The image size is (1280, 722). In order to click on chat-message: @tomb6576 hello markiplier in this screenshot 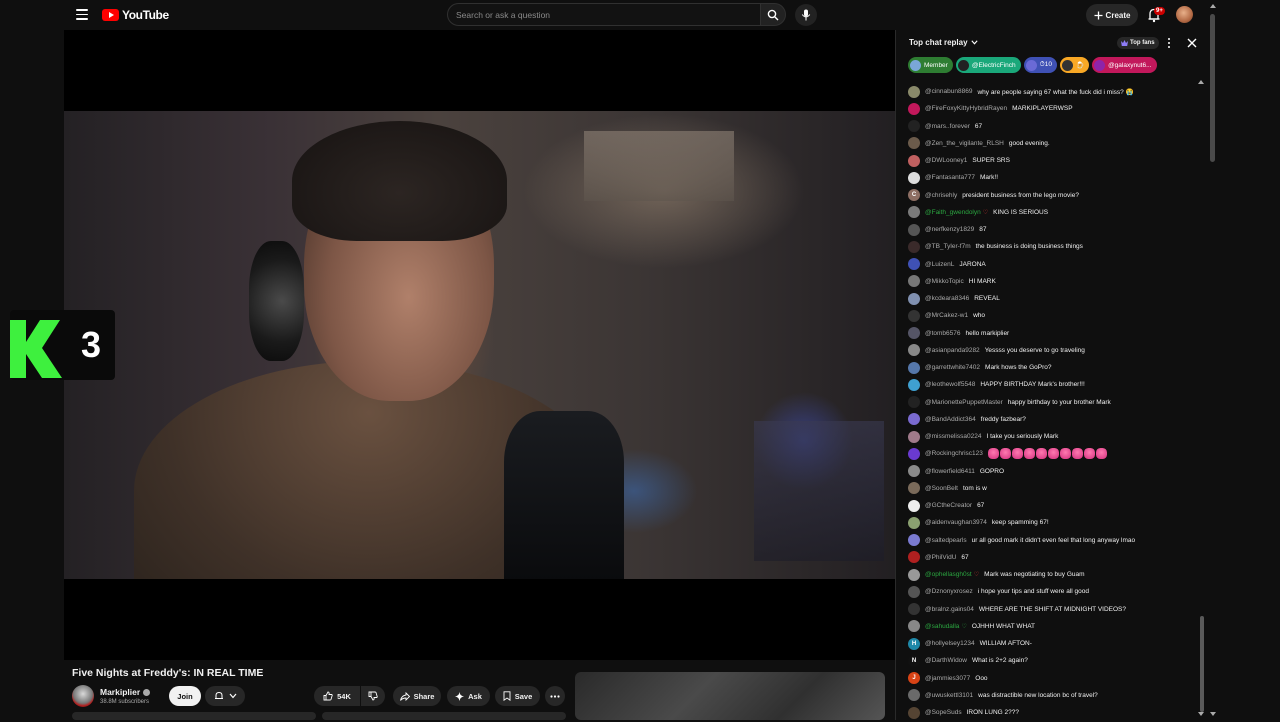, I will do `click(958, 333)`.